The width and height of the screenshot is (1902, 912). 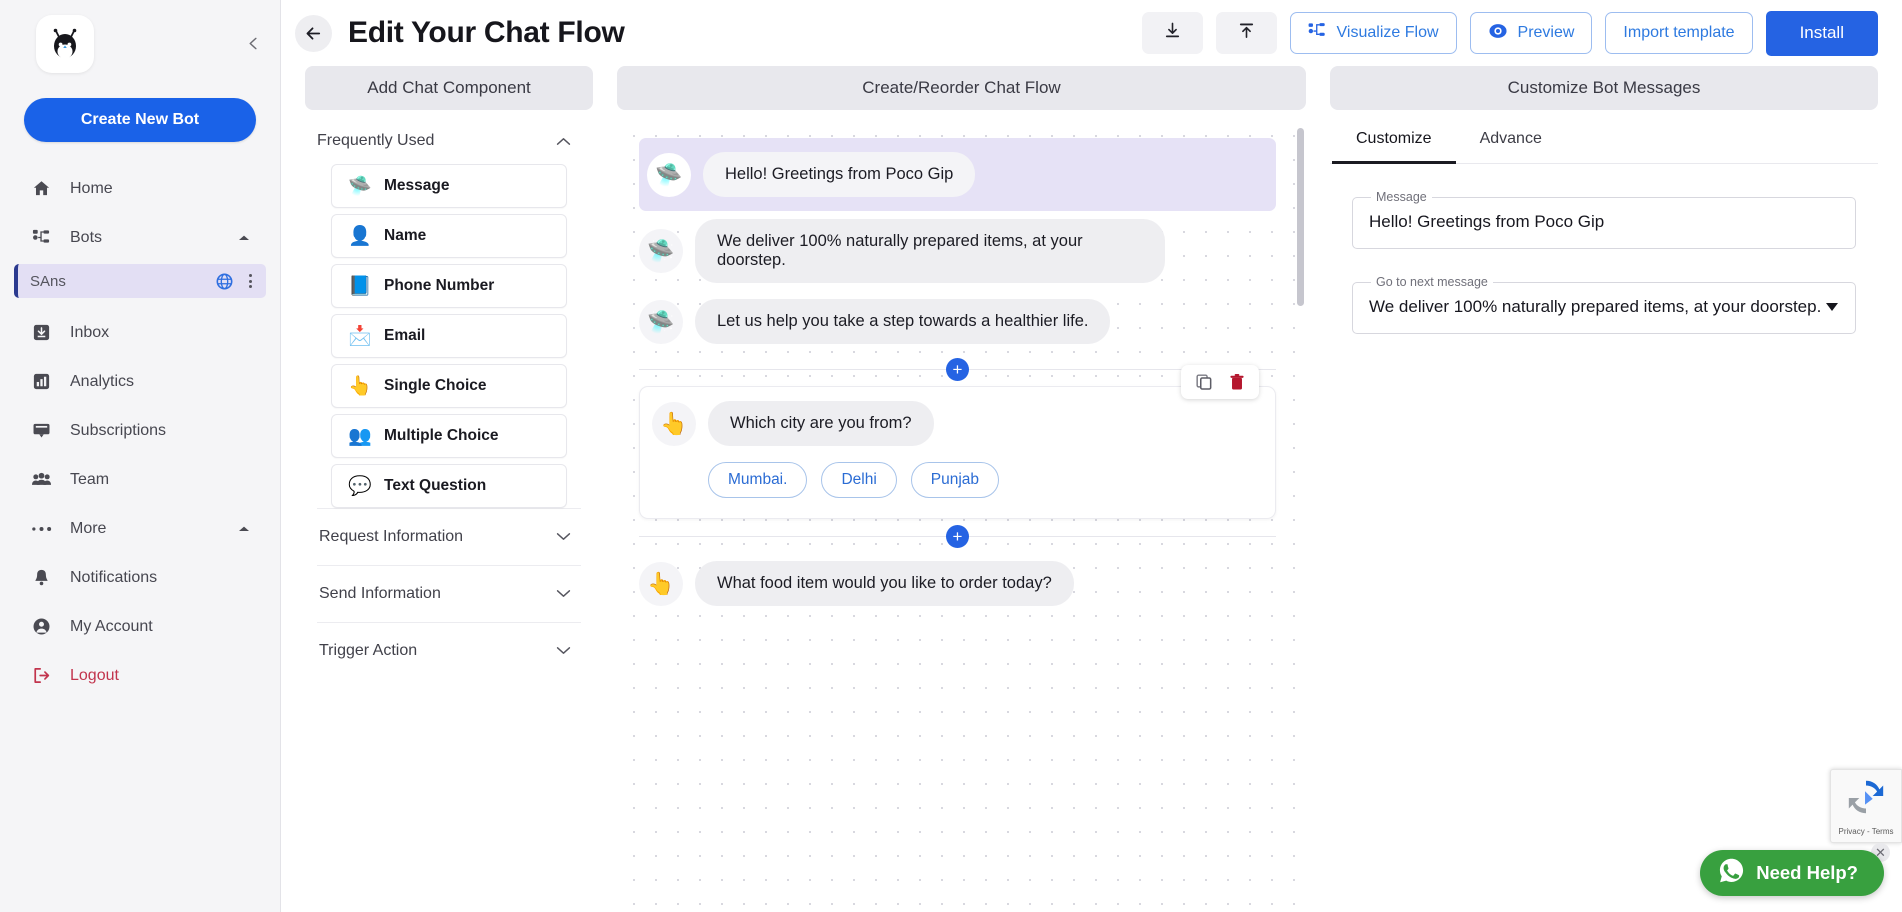 I want to click on sidebar-item-notifications: Notifications, so click(x=140, y=577).